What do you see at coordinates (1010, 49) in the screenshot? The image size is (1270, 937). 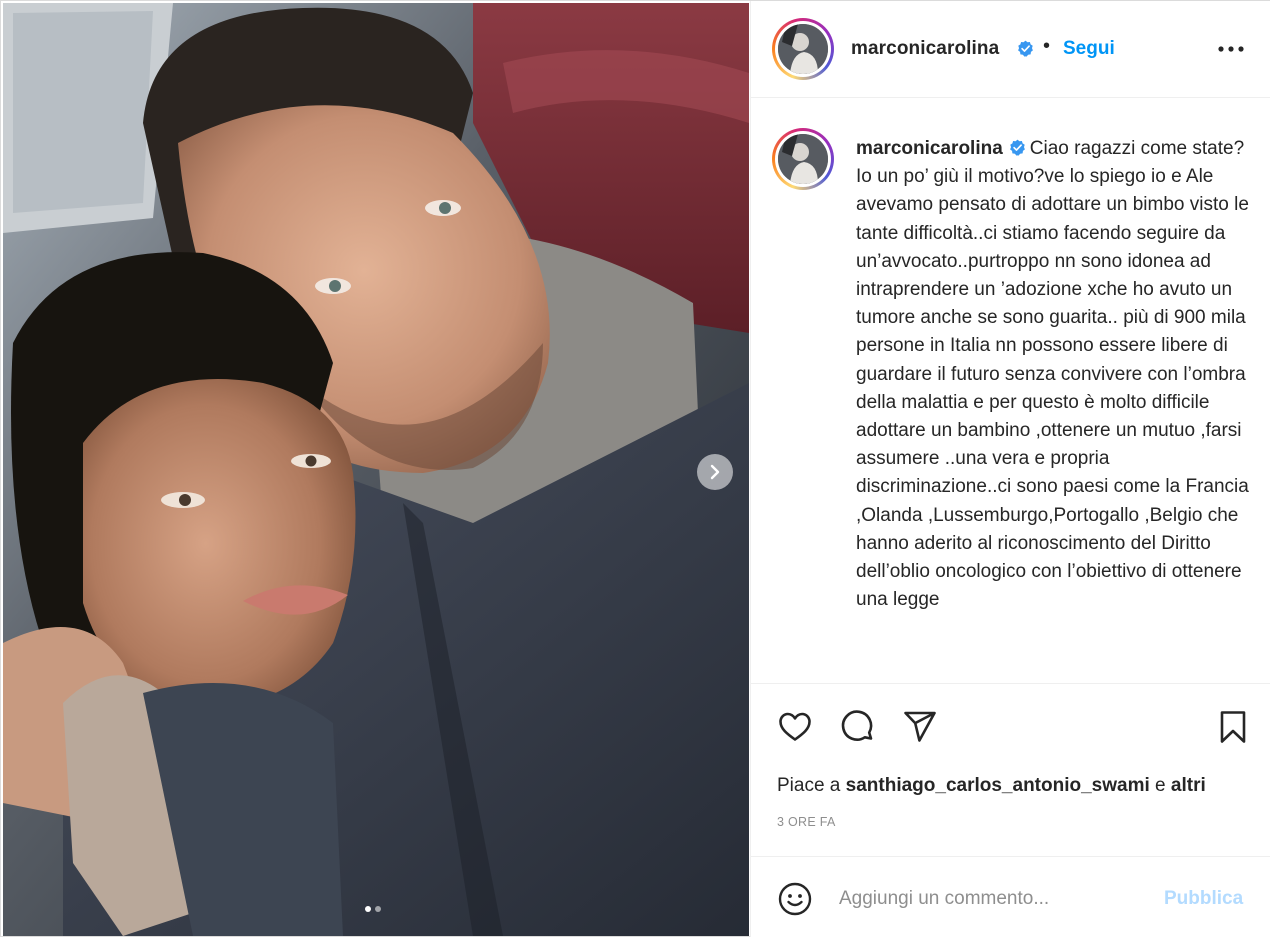 I see `post-header: marconicarolina • Segui` at bounding box center [1010, 49].